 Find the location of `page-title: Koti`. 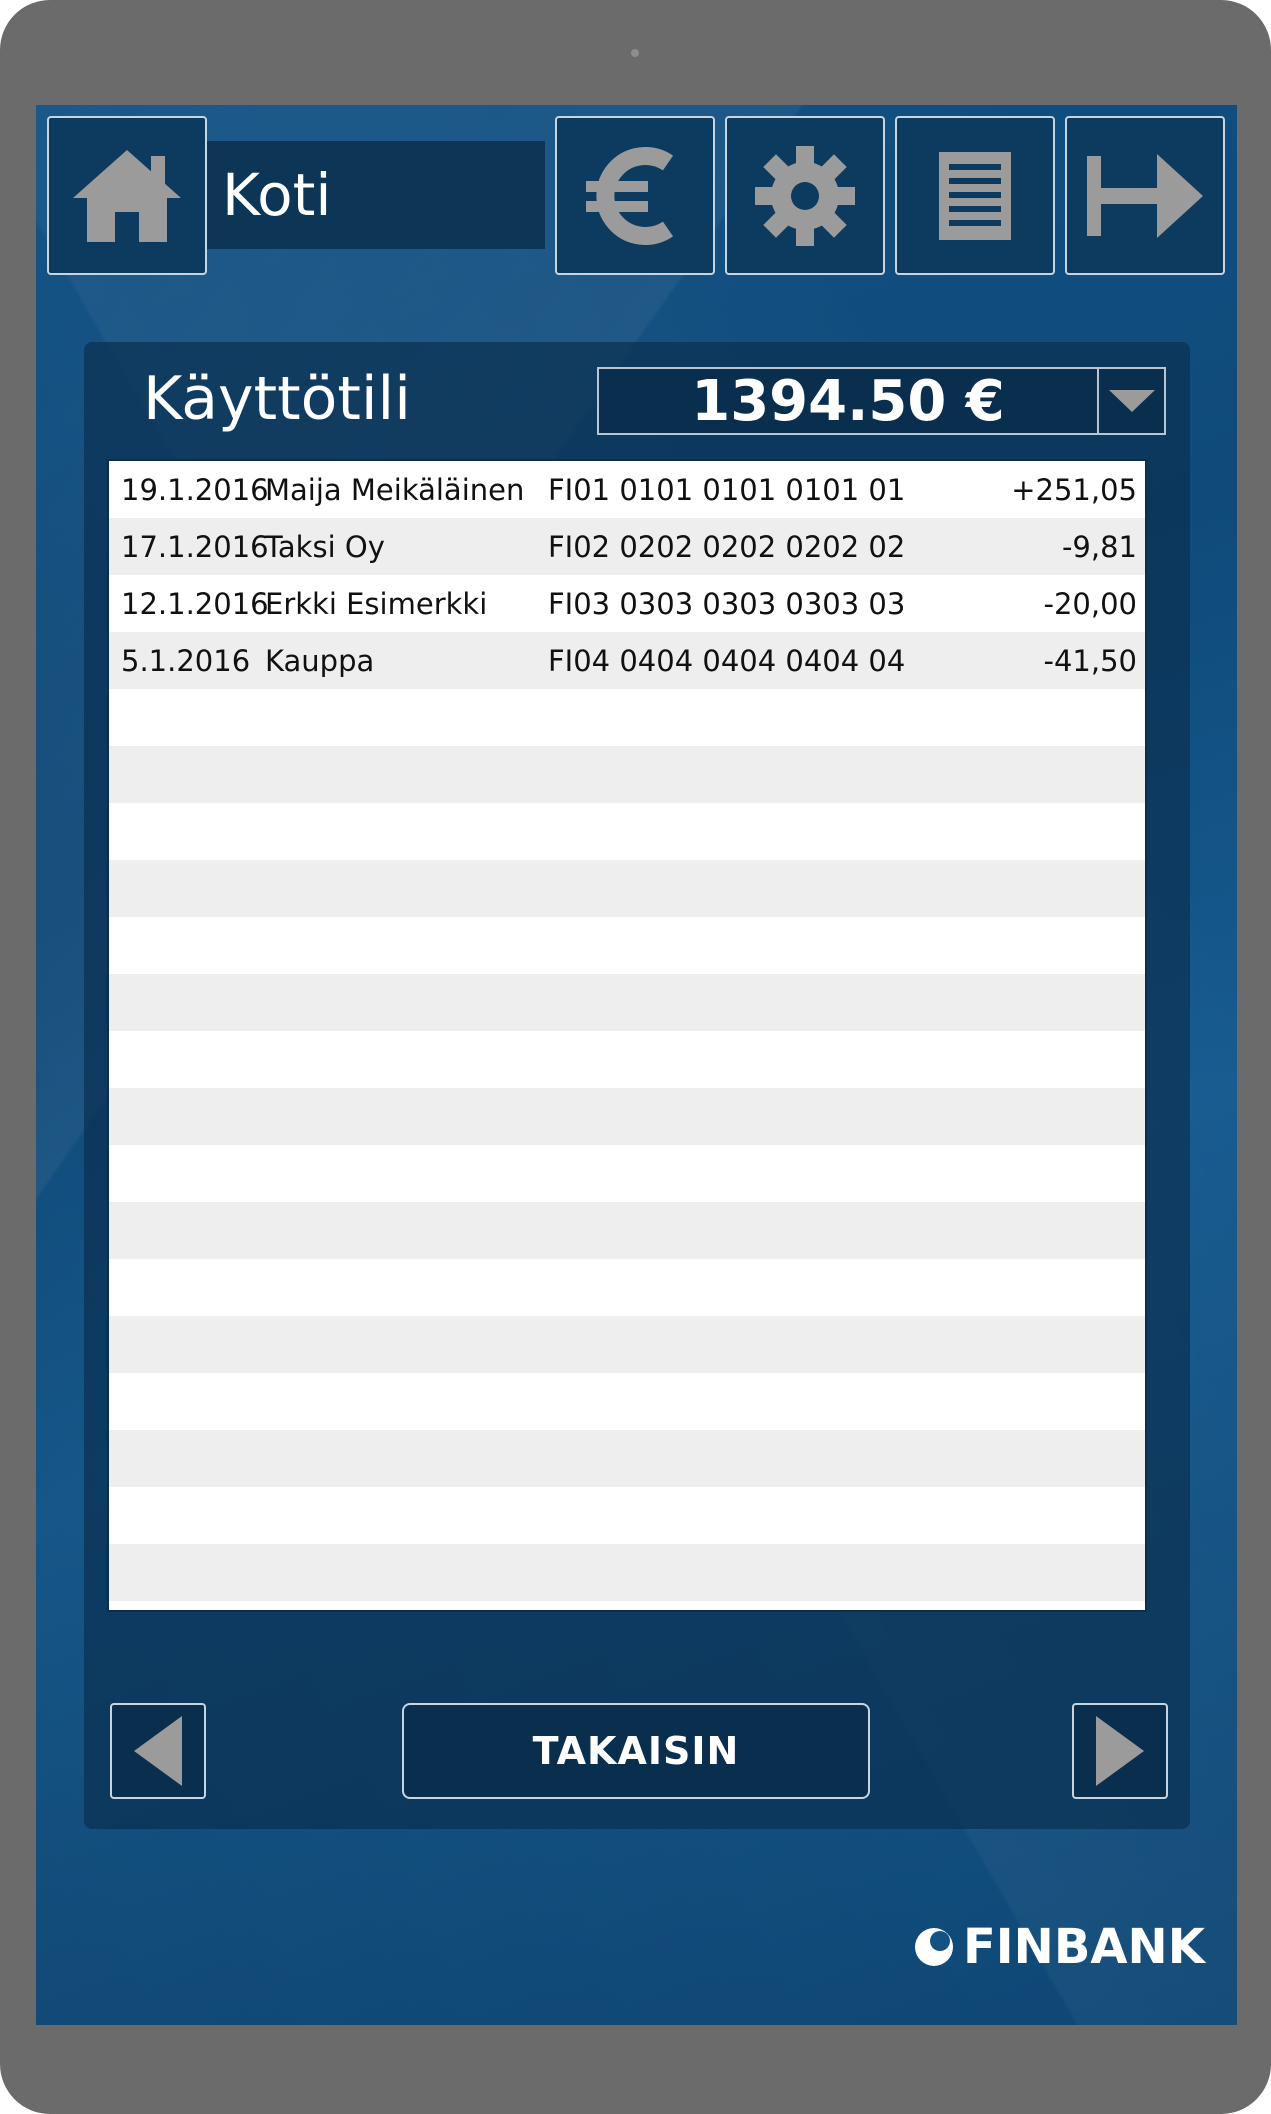

page-title: Koti is located at coordinates (277, 195).